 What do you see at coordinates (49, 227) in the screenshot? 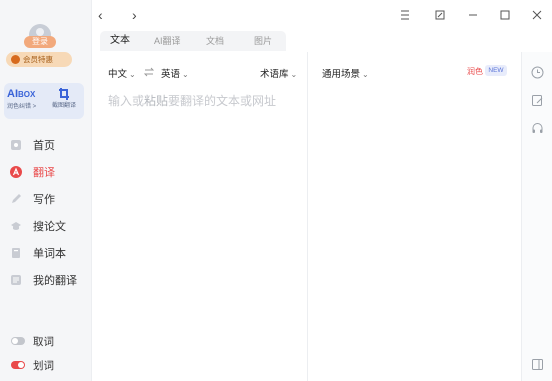
I see `sidebar-item-label: 搜论文` at bounding box center [49, 227].